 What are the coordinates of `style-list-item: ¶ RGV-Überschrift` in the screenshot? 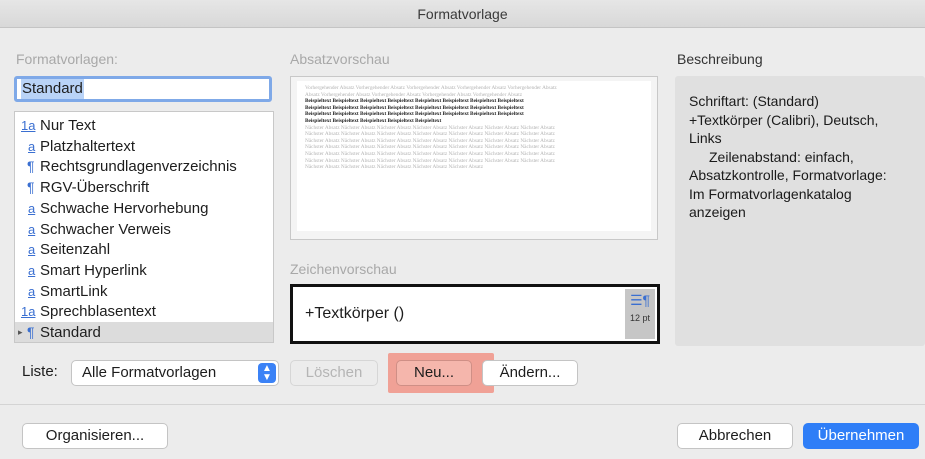 It's located at (144, 187).